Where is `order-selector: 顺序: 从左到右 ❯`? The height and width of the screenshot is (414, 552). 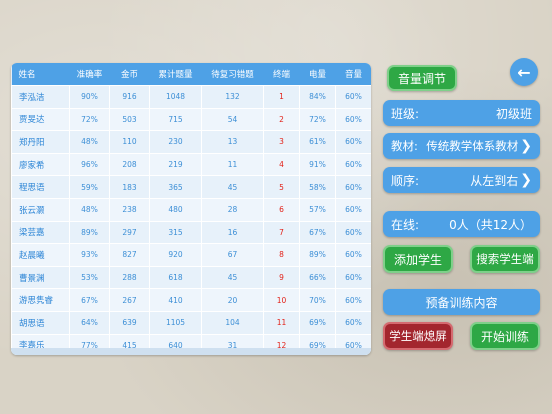 order-selector: 顺序: 从左到右 ❯ is located at coordinates (461, 180).